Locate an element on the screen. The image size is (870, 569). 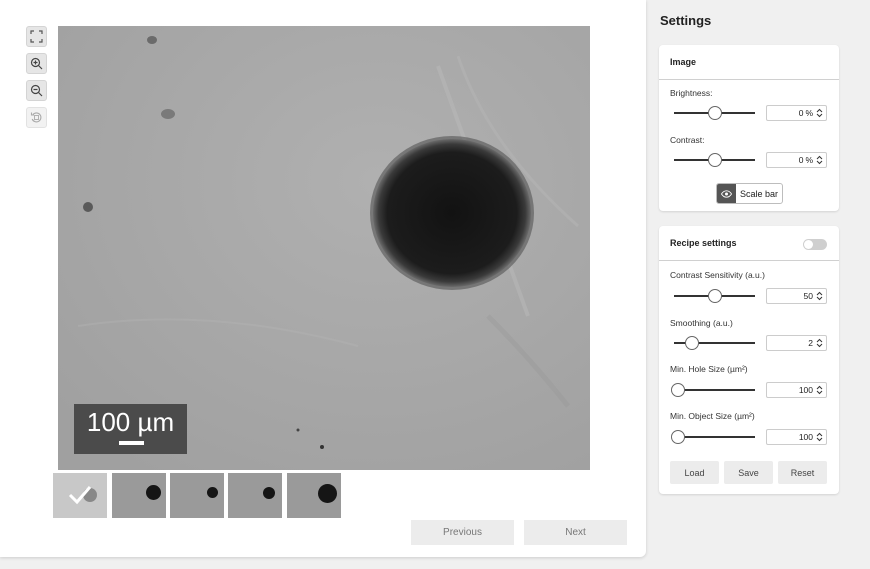
zoom-out-icon is located at coordinates (36, 90).